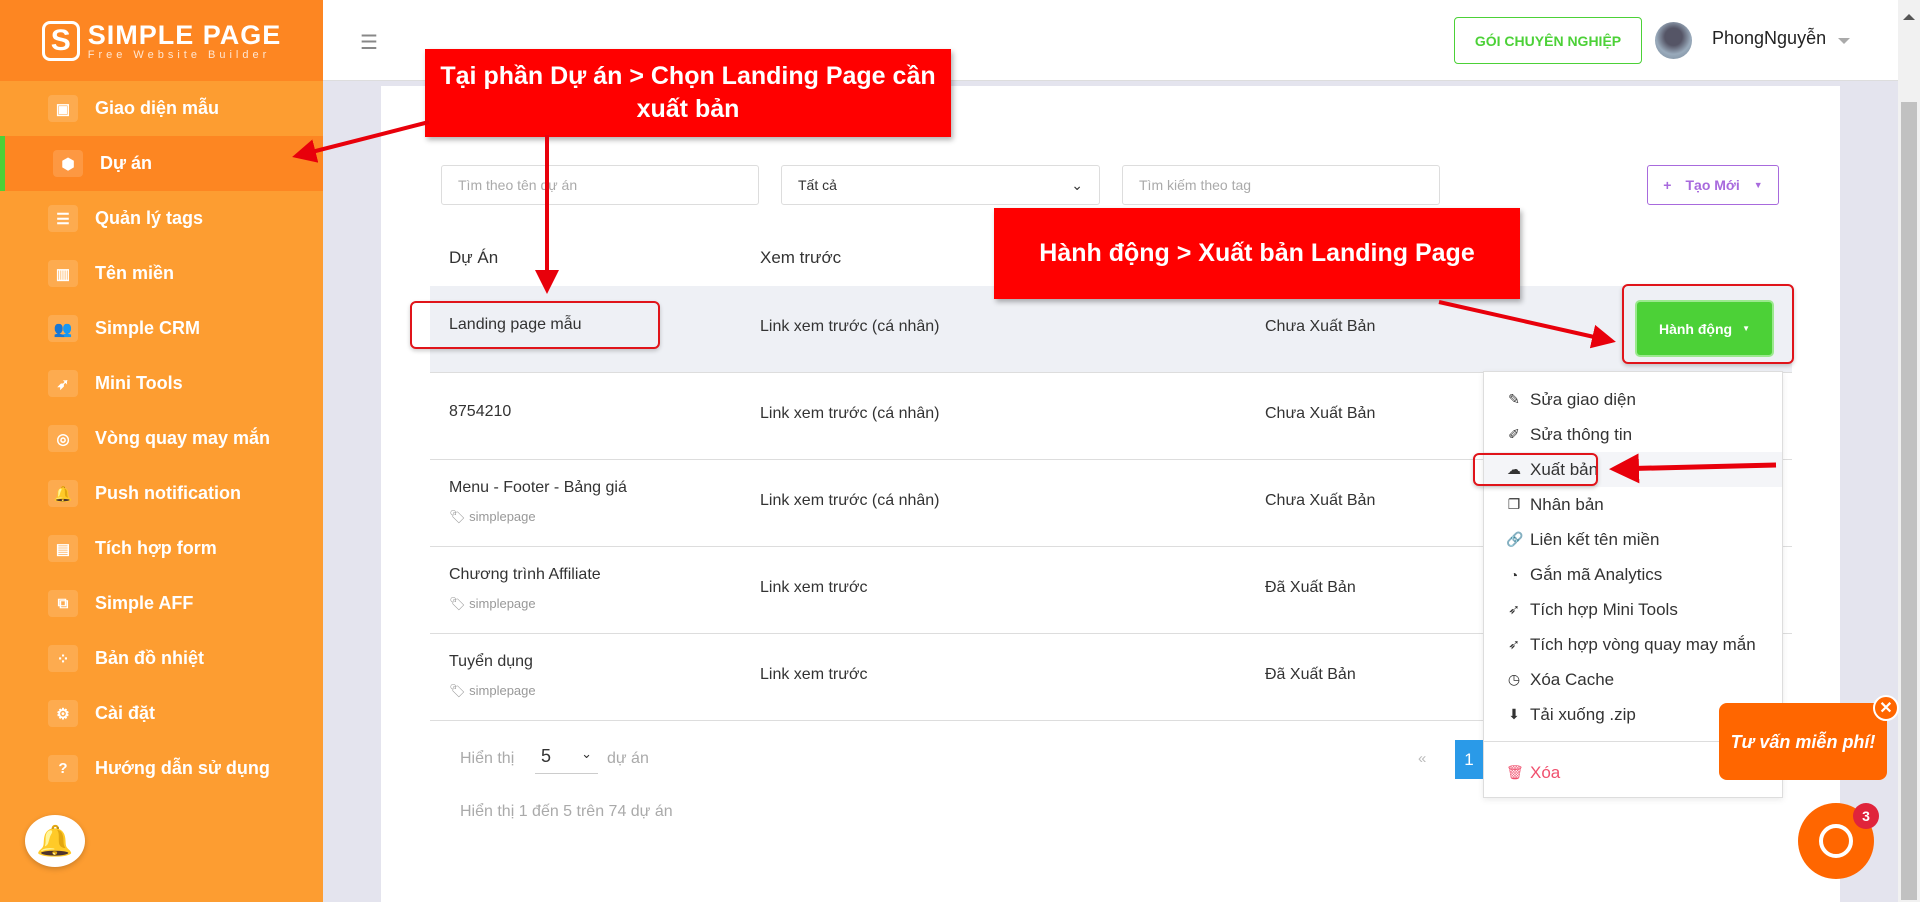 The width and height of the screenshot is (1920, 902). I want to click on arrow-to-sidebar, so click(361, 141).